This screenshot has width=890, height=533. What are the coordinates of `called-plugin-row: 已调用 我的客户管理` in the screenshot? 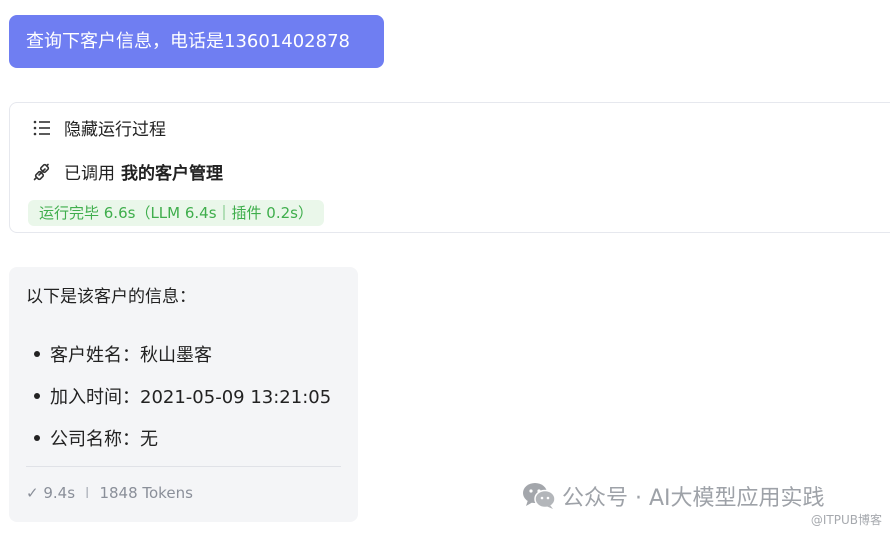 It's located at (127, 171).